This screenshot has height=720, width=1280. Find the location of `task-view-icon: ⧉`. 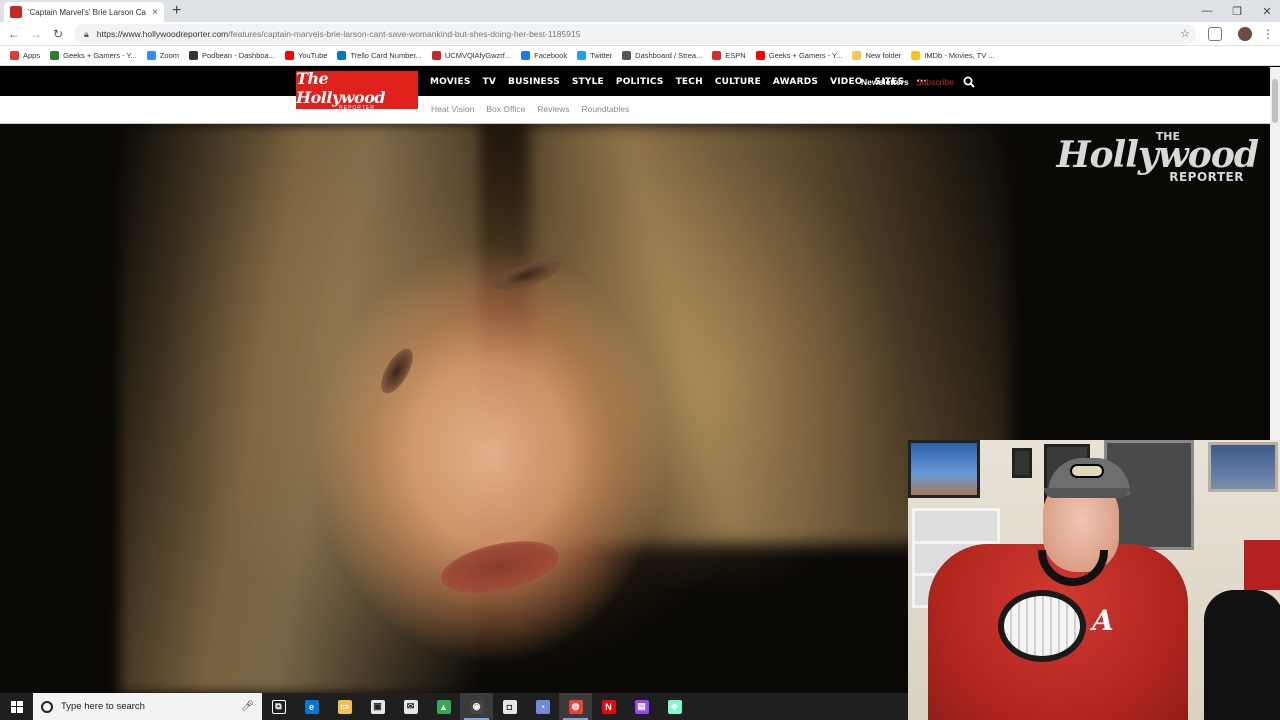

task-view-icon: ⧉ is located at coordinates (278, 706).